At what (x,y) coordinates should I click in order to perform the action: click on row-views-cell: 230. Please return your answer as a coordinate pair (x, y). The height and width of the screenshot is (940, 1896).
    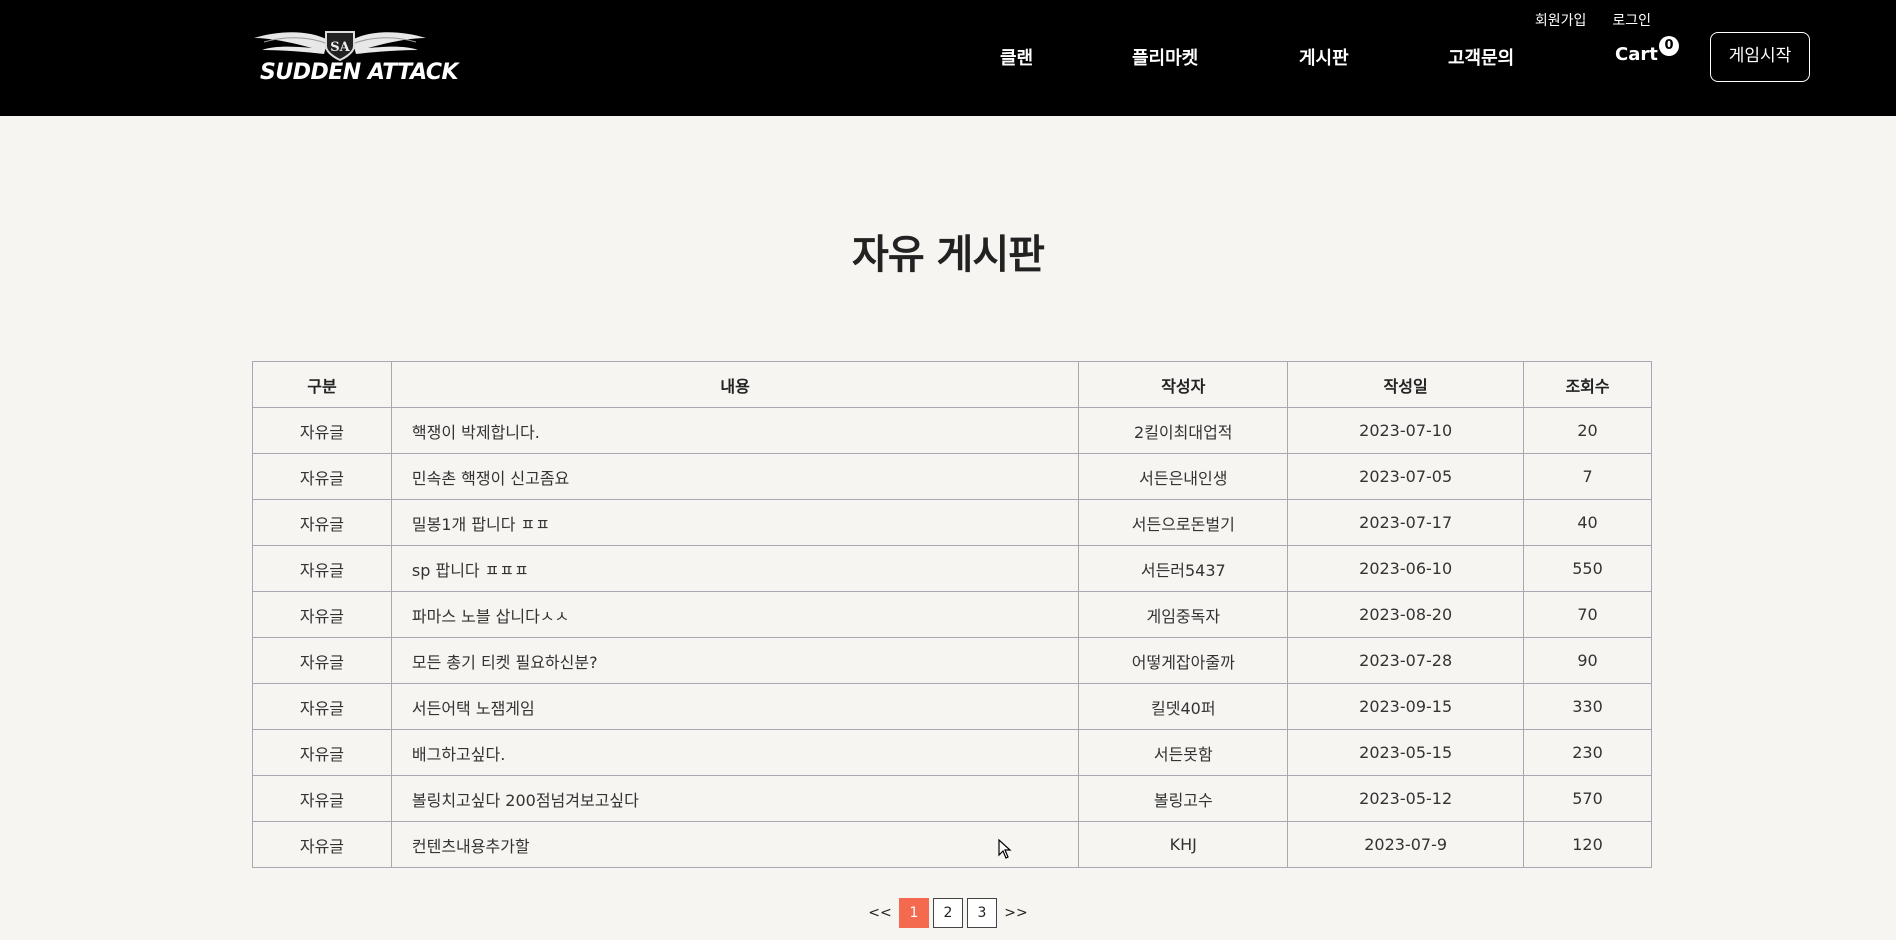
    Looking at the image, I should click on (1587, 752).